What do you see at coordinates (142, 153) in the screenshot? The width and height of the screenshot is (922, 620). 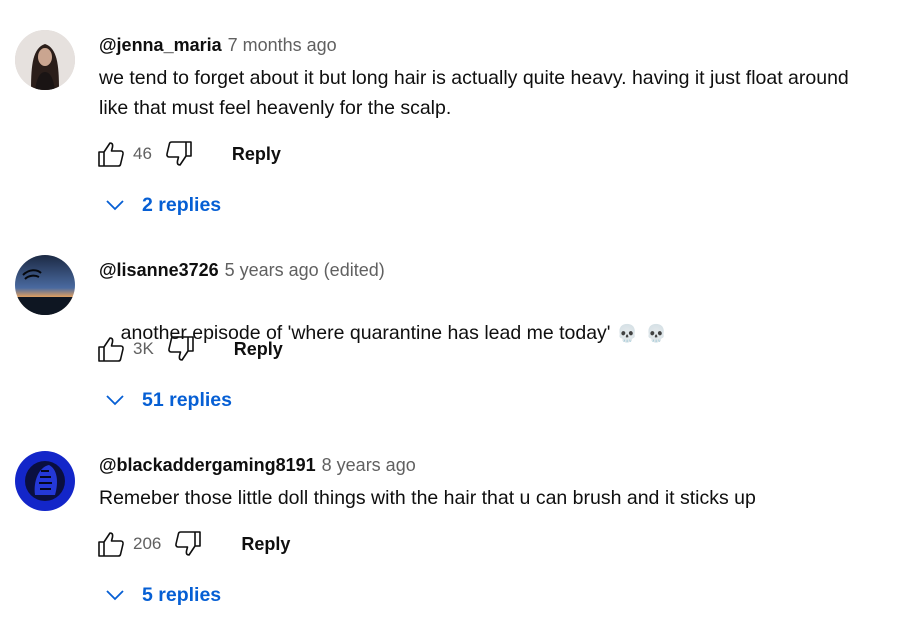 I see `like-count: 46` at bounding box center [142, 153].